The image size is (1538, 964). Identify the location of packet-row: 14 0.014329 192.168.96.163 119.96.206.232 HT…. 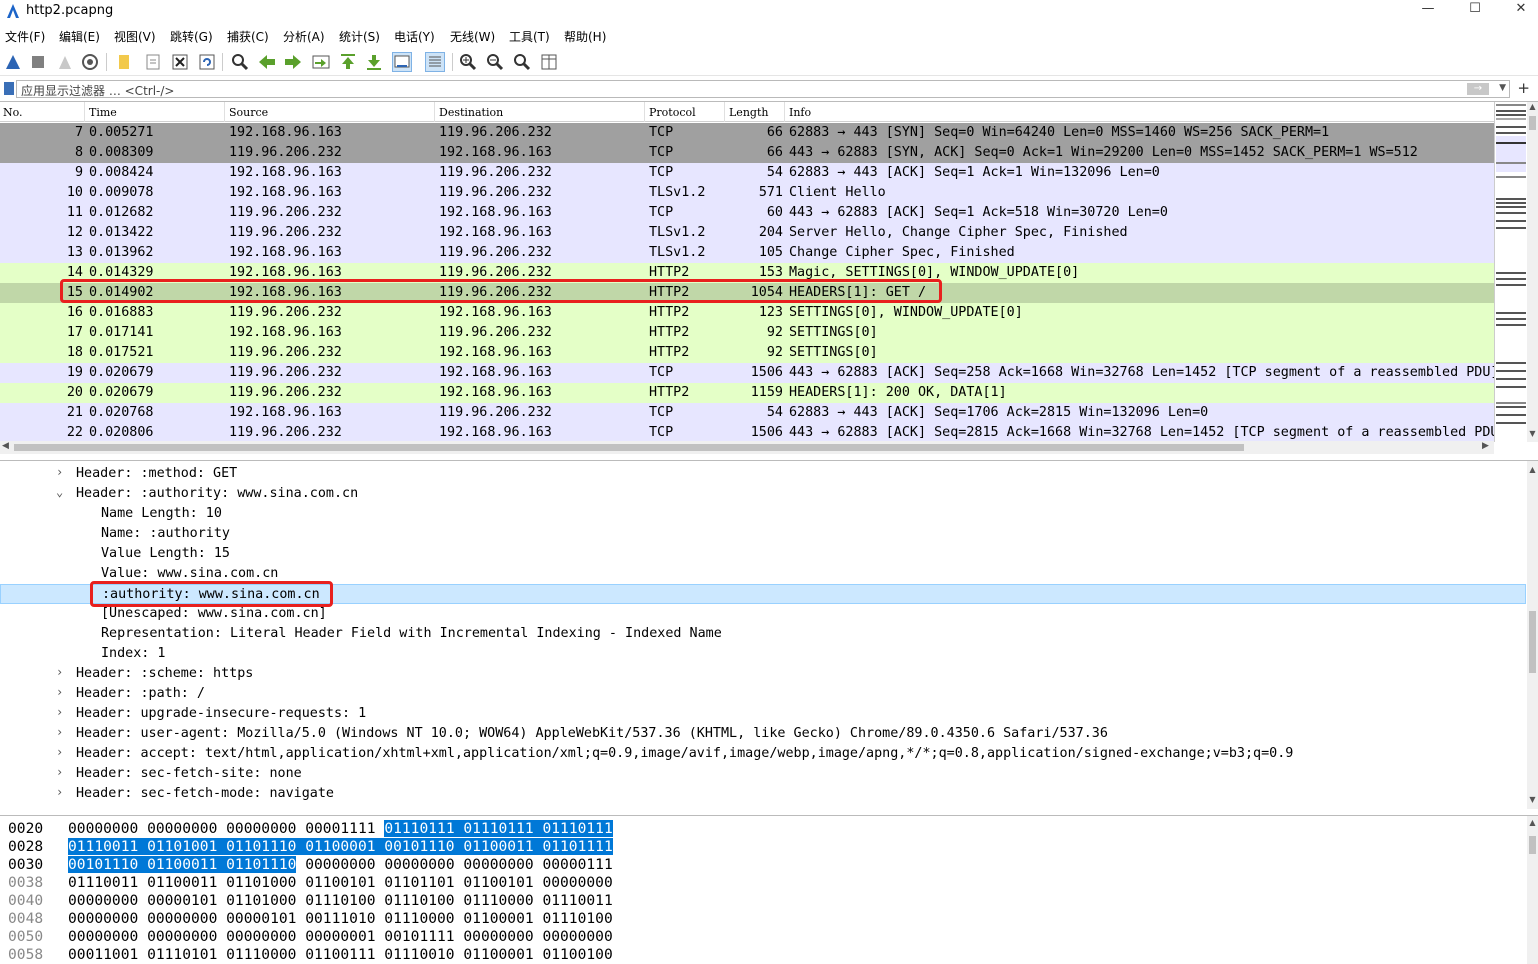
(747, 273).